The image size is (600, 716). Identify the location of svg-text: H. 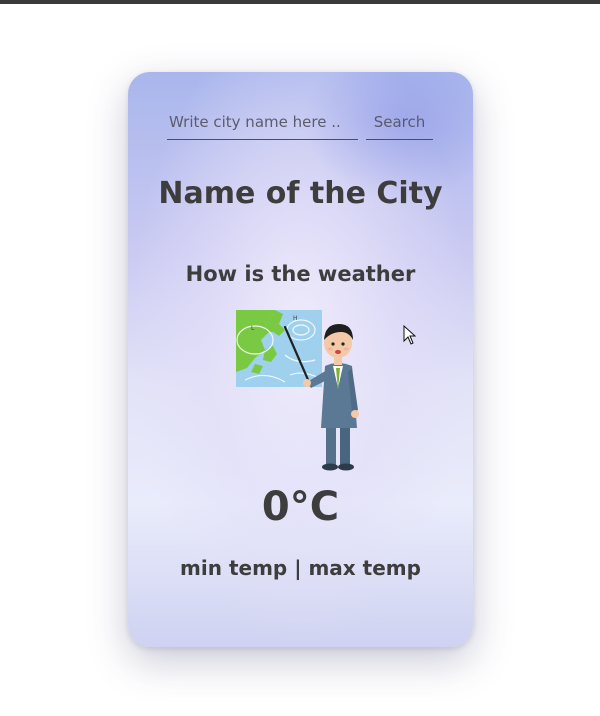
(295, 318).